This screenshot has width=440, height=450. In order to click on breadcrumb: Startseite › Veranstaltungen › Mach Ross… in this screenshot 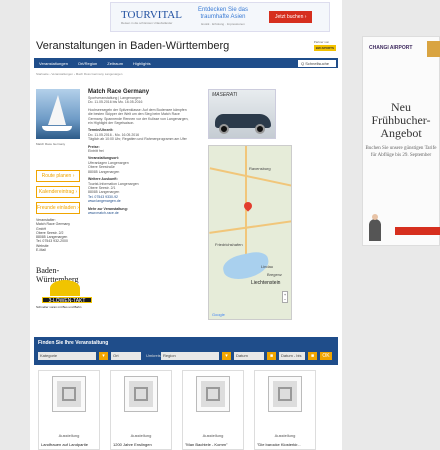, I will do `click(79, 74)`.